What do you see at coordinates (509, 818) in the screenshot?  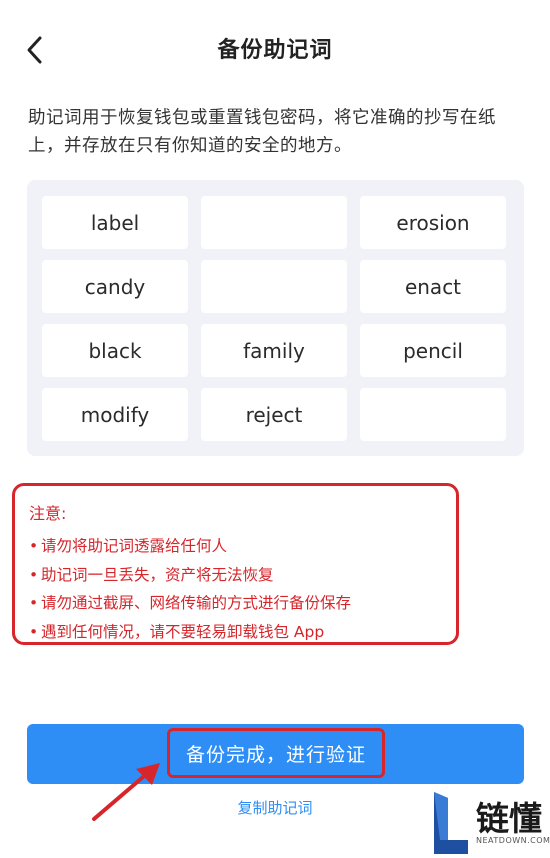 I see `watermark-text: 链懂` at bounding box center [509, 818].